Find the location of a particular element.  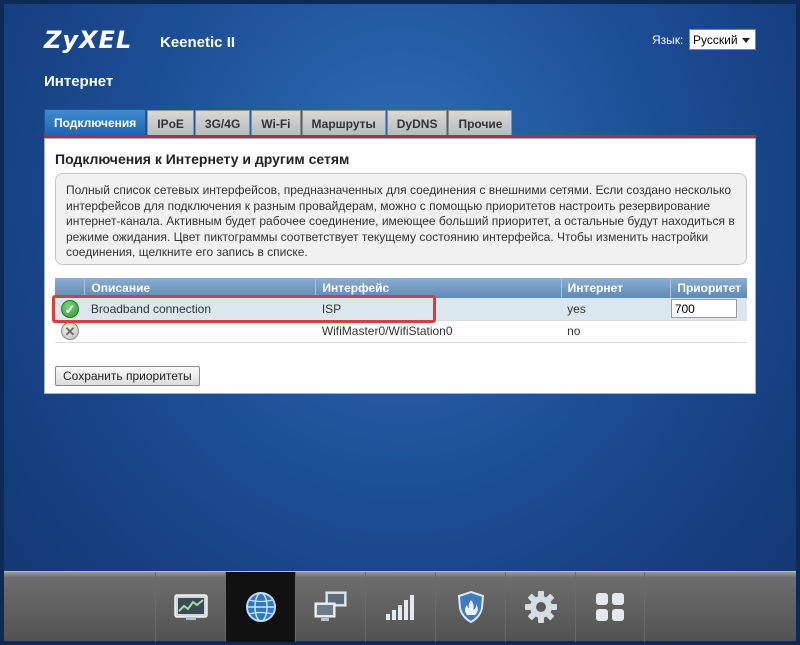

cross-icon: ✕ is located at coordinates (69, 331).